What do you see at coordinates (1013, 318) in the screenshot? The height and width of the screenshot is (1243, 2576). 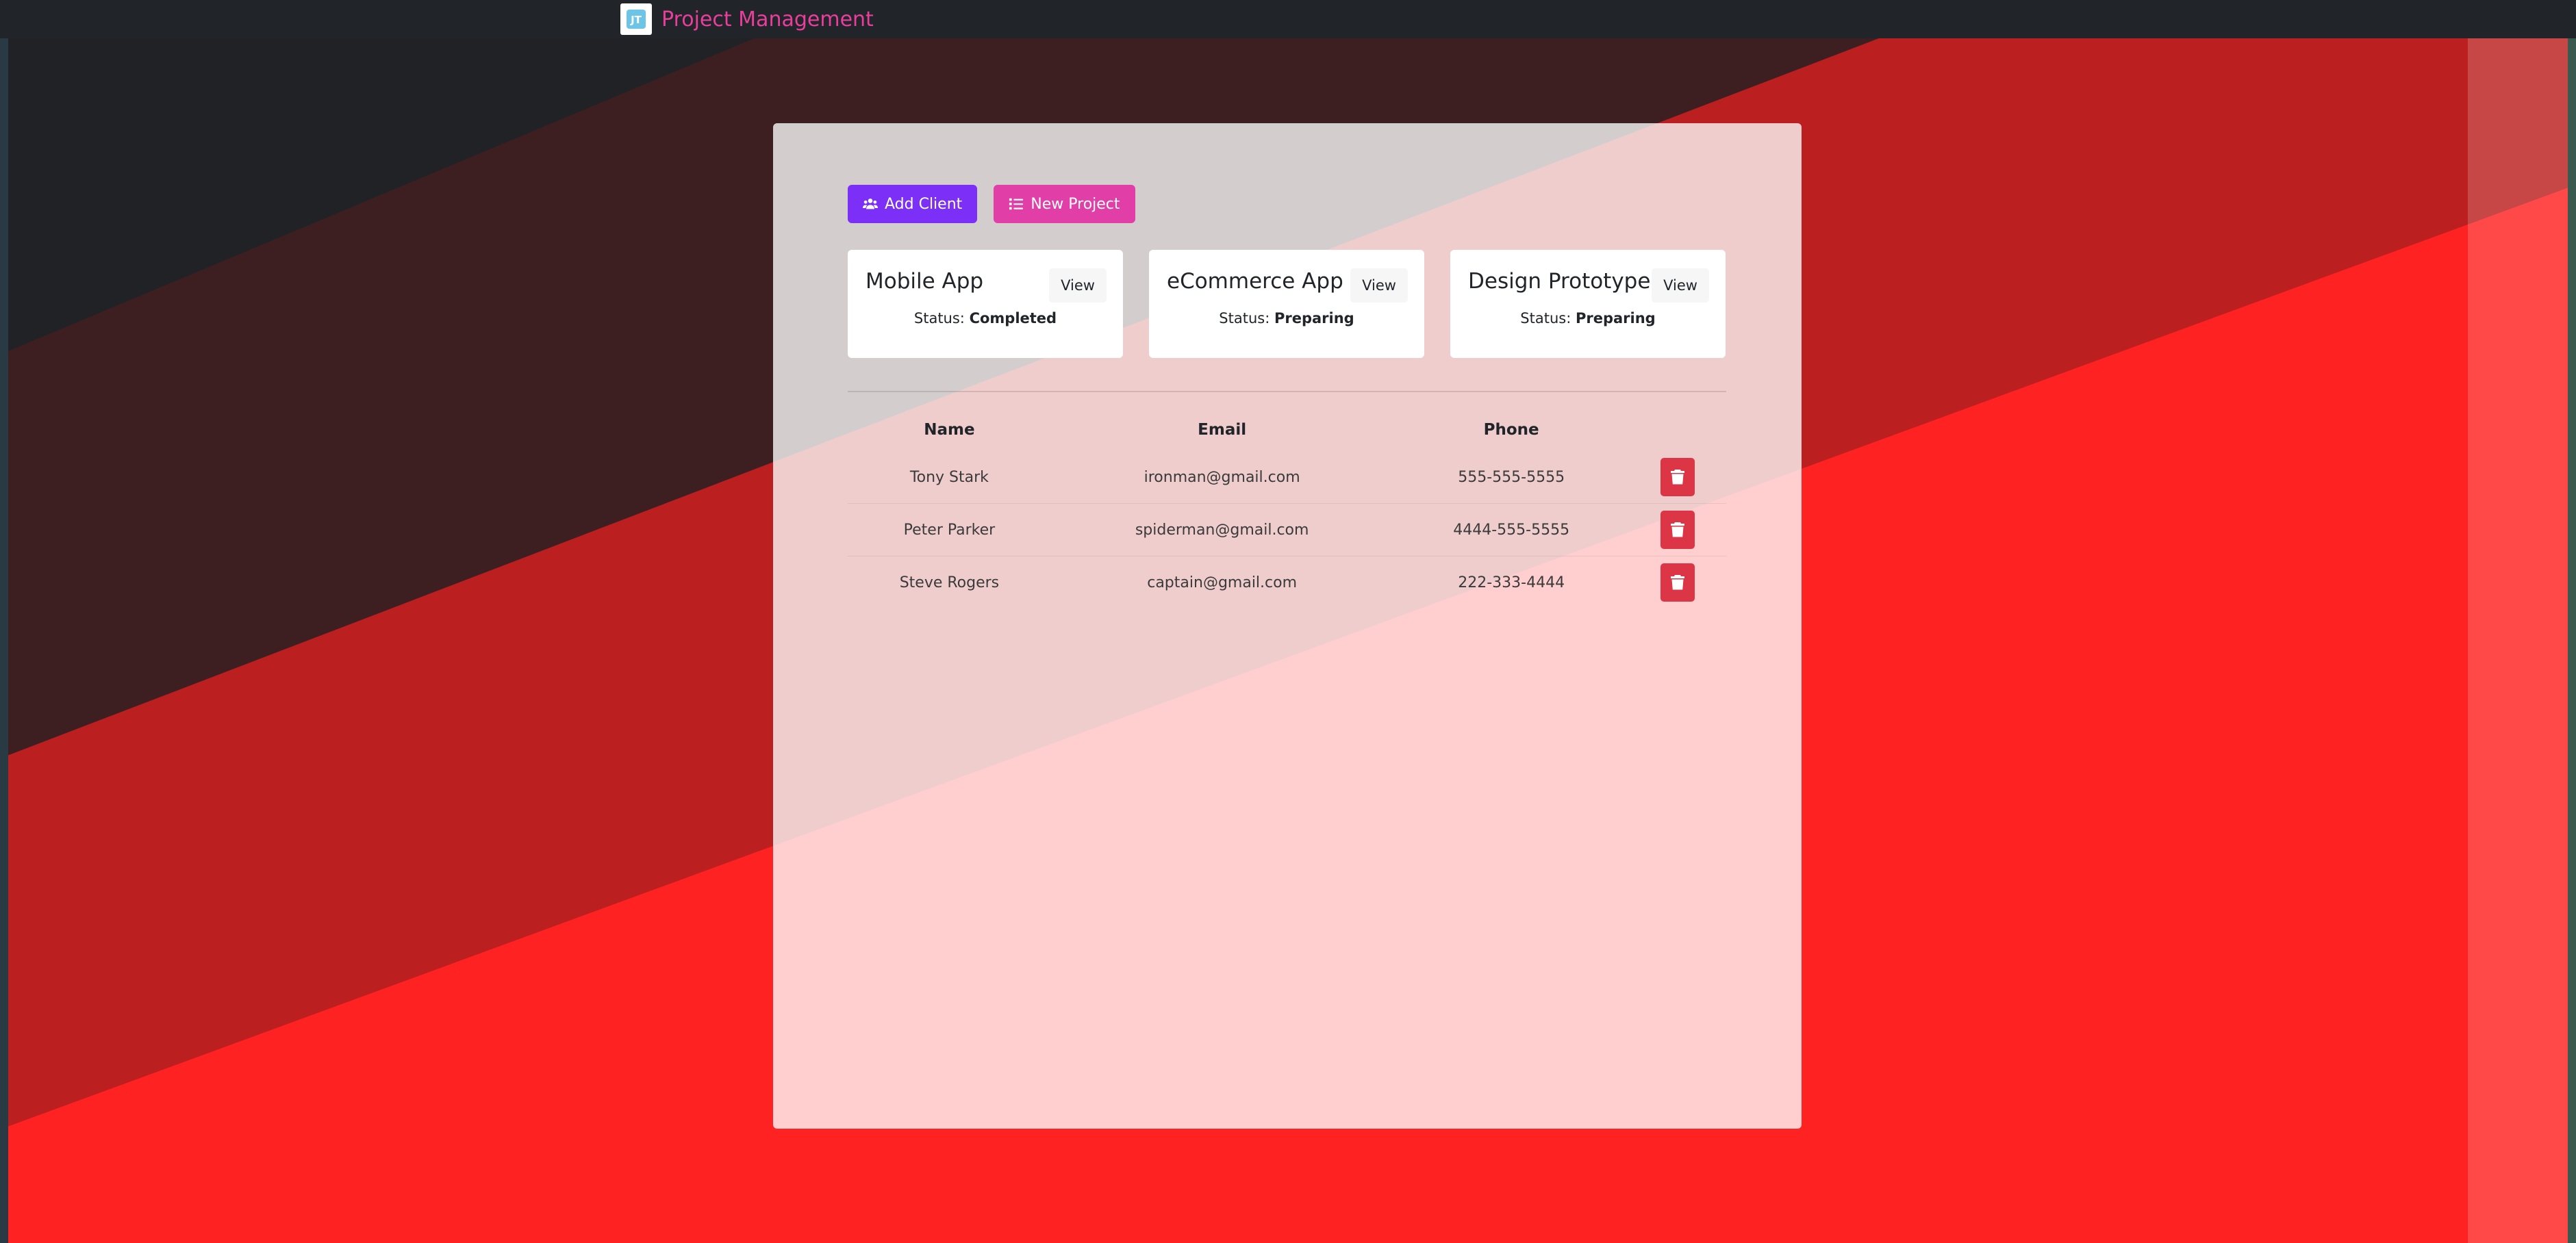 I see `status-value: Completed` at bounding box center [1013, 318].